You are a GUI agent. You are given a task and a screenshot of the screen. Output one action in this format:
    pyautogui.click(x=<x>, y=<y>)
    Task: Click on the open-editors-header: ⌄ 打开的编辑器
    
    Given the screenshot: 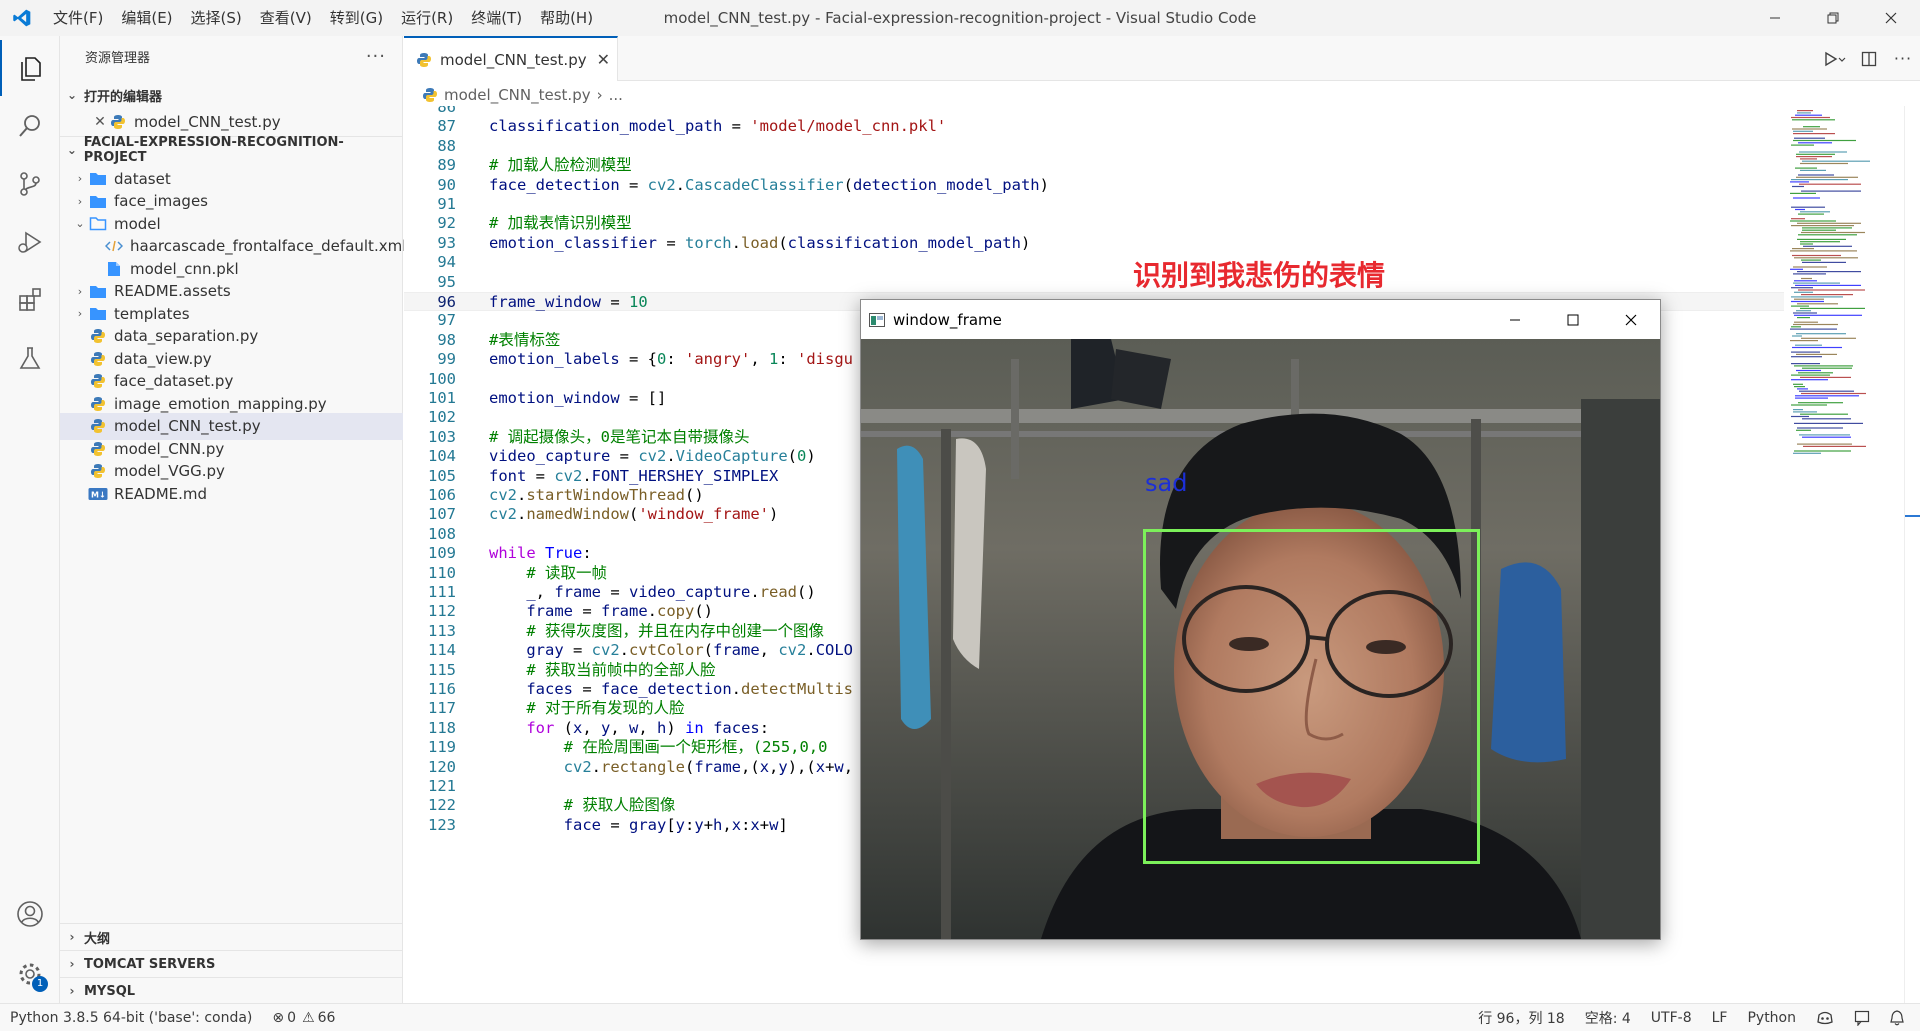 What is the action you would take?
    pyautogui.click(x=231, y=95)
    